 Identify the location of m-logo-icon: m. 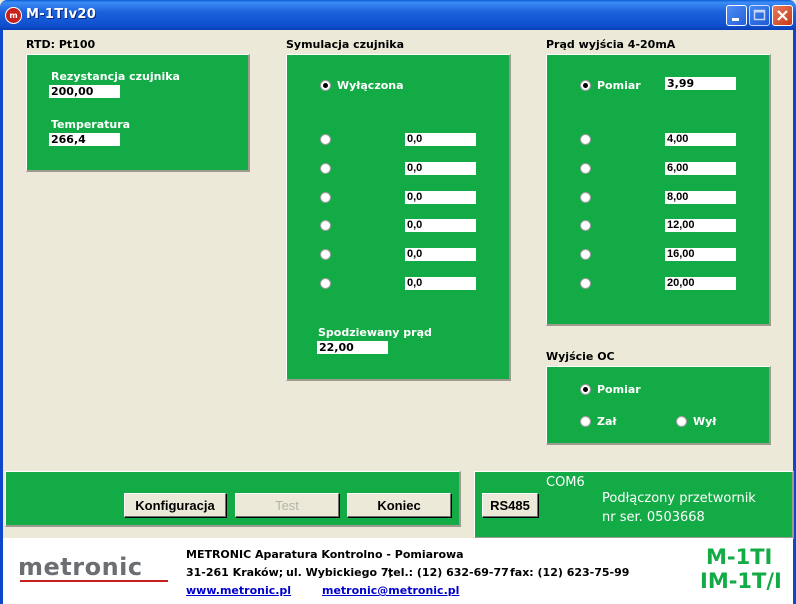
(13, 15).